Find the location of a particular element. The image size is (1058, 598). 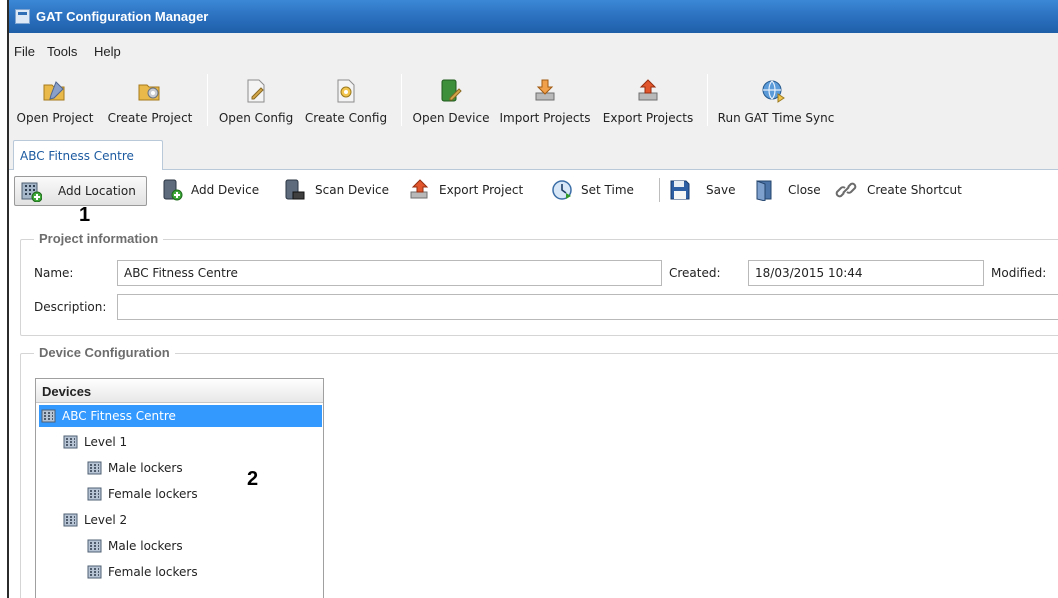

menu-tools: Tools is located at coordinates (62, 51).